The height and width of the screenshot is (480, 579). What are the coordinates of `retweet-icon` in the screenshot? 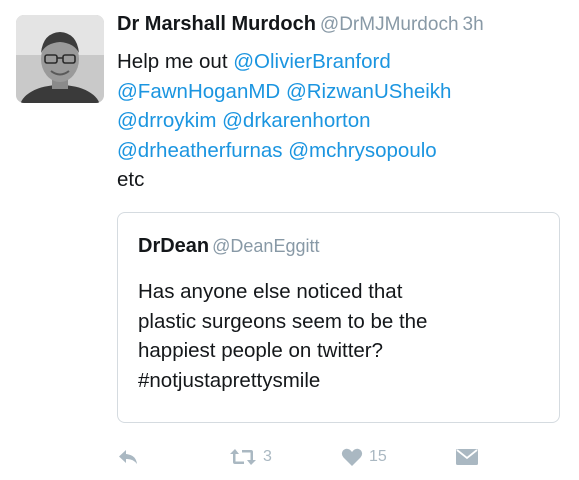 It's located at (243, 457).